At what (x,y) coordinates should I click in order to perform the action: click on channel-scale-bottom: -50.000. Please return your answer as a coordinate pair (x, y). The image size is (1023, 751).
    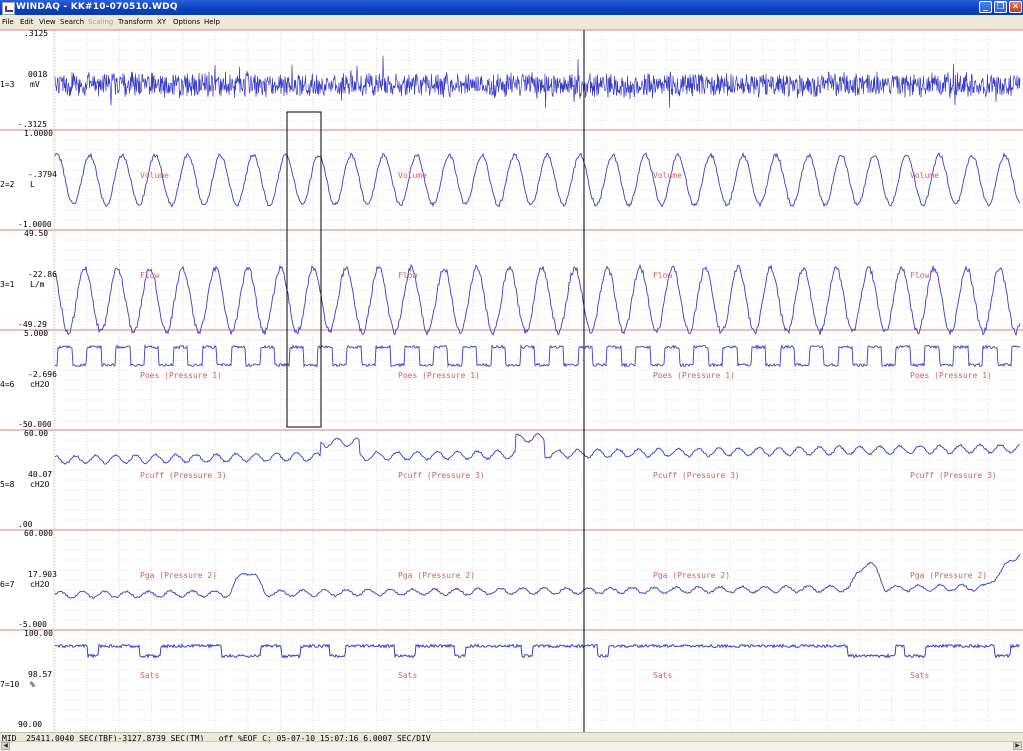
    Looking at the image, I should click on (35, 424).